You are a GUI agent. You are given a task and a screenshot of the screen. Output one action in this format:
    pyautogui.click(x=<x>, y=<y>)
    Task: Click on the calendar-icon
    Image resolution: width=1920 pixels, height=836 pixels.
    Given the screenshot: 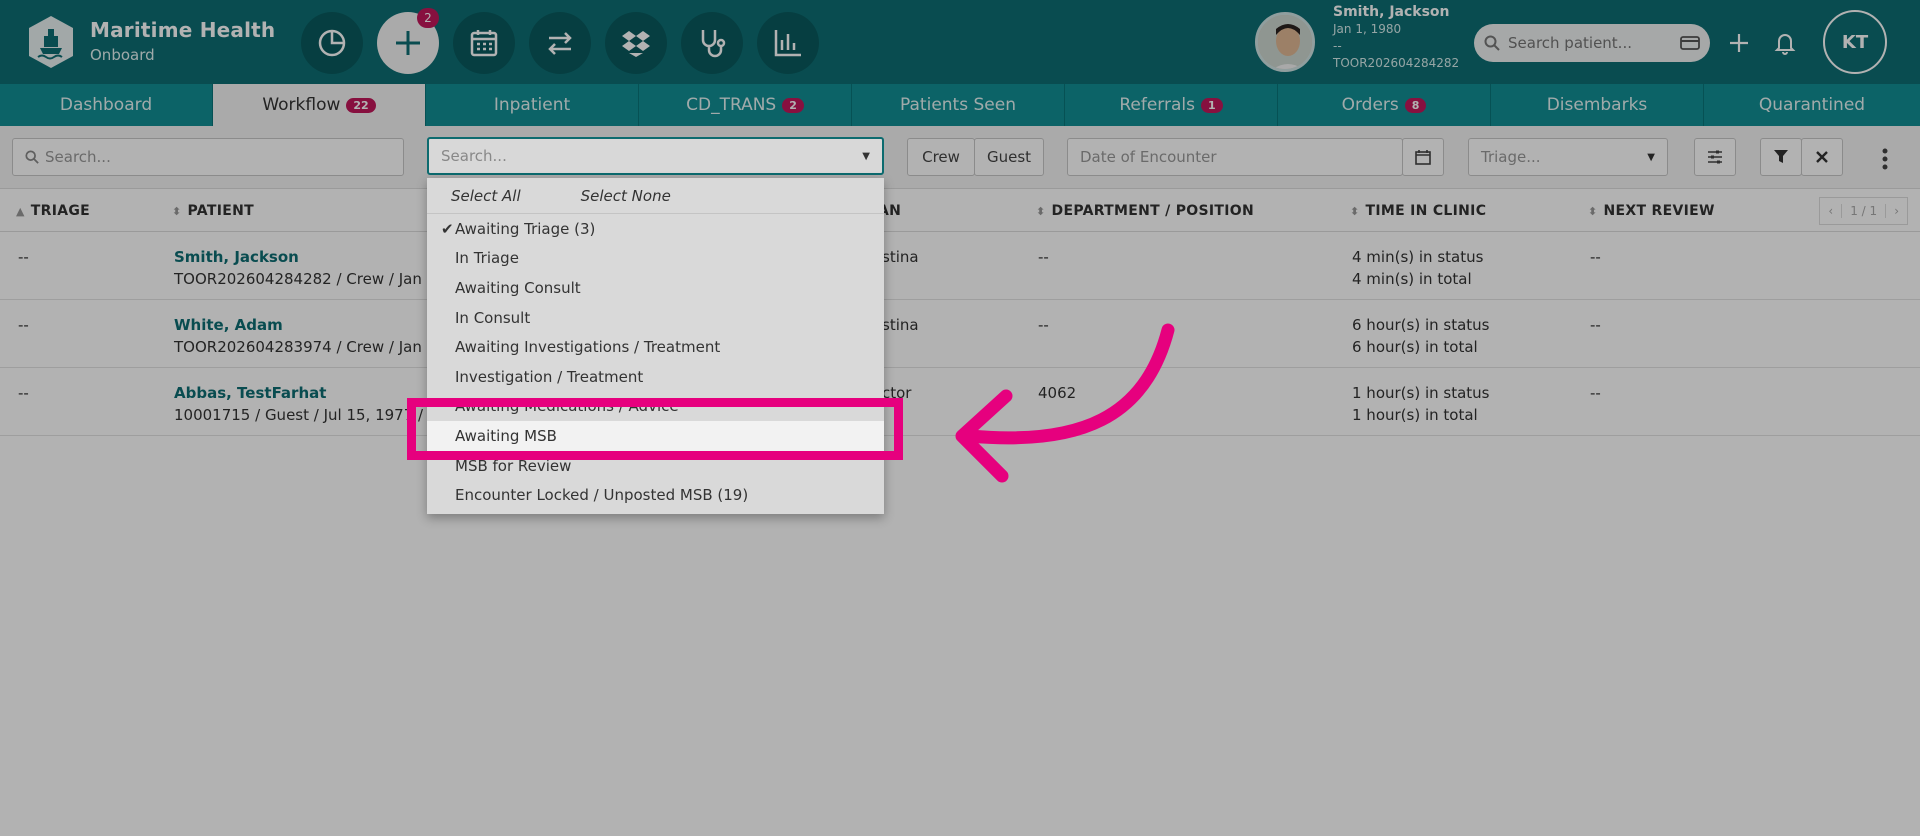 What is the action you would take?
    pyautogui.click(x=1423, y=157)
    